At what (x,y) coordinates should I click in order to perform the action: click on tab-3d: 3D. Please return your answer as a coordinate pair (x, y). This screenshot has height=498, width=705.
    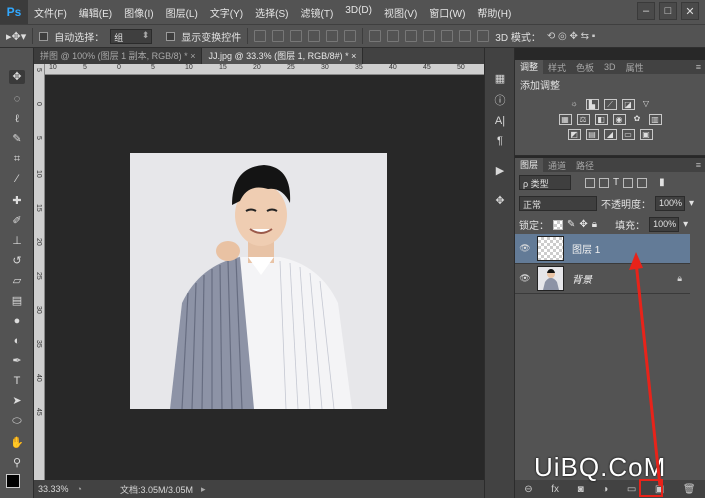
    Looking at the image, I should click on (610, 67).